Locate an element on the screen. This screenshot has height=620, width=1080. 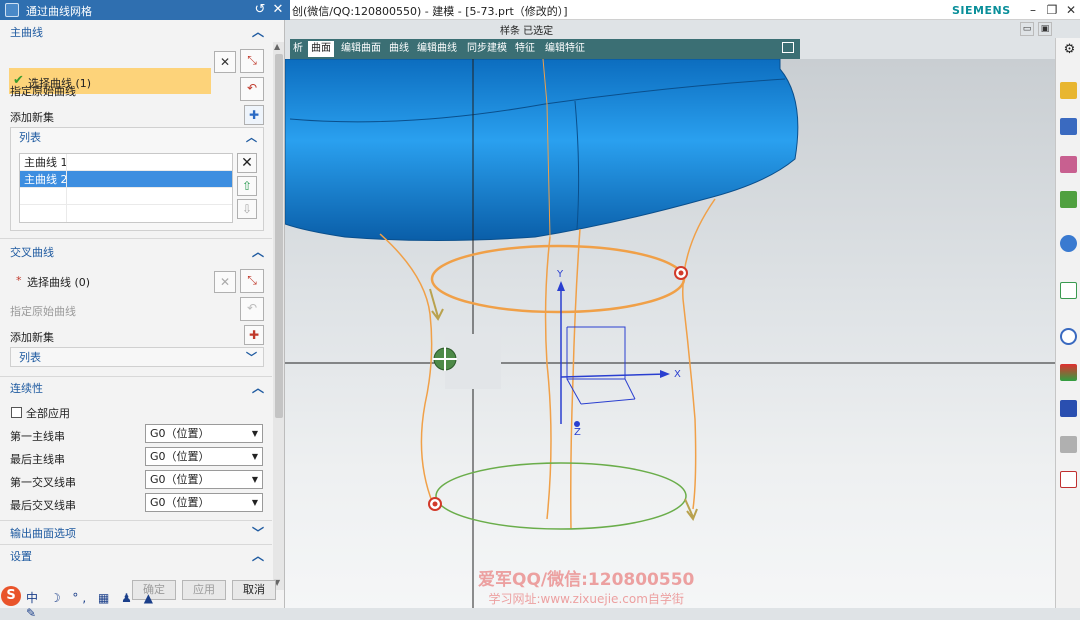
assembly-navigator-icon is located at coordinates (1068, 90).